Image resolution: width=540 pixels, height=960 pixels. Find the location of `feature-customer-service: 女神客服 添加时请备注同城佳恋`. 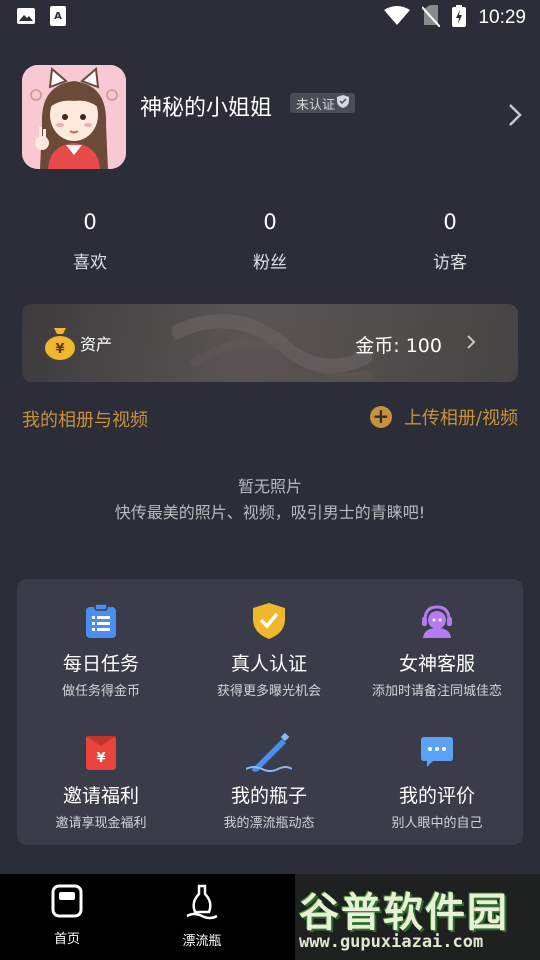

feature-customer-service: 女神客服 添加时请备注同城佳恋 is located at coordinates (437, 650).